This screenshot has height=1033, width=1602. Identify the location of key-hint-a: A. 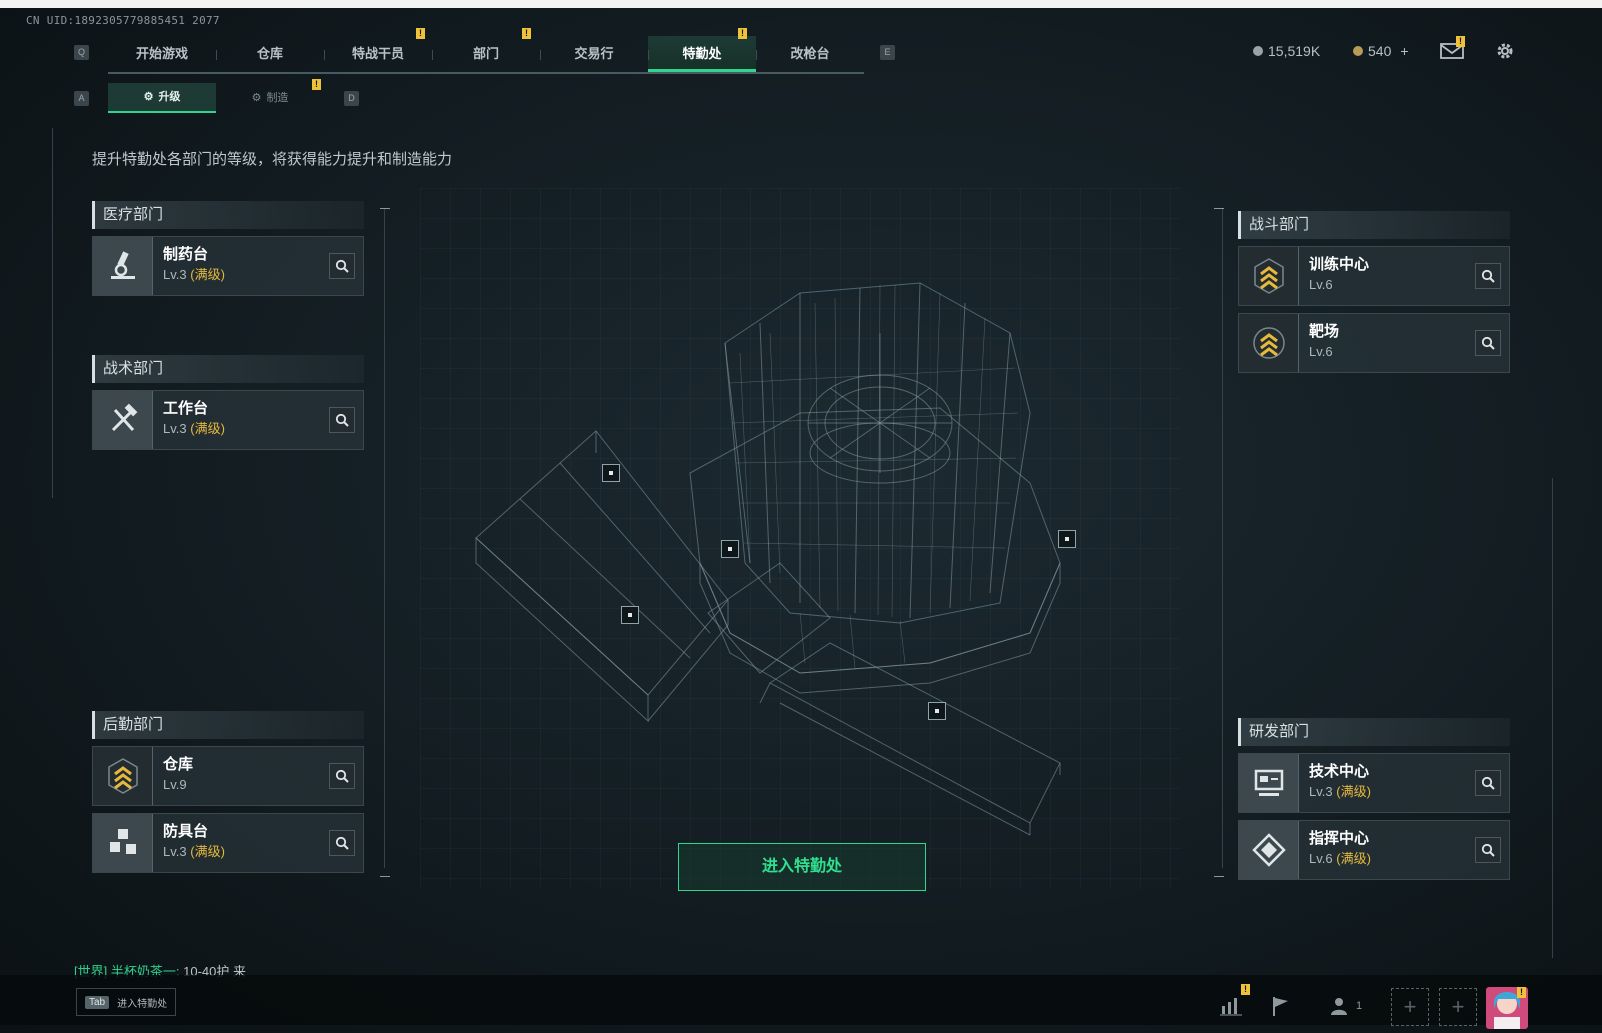
(81, 98).